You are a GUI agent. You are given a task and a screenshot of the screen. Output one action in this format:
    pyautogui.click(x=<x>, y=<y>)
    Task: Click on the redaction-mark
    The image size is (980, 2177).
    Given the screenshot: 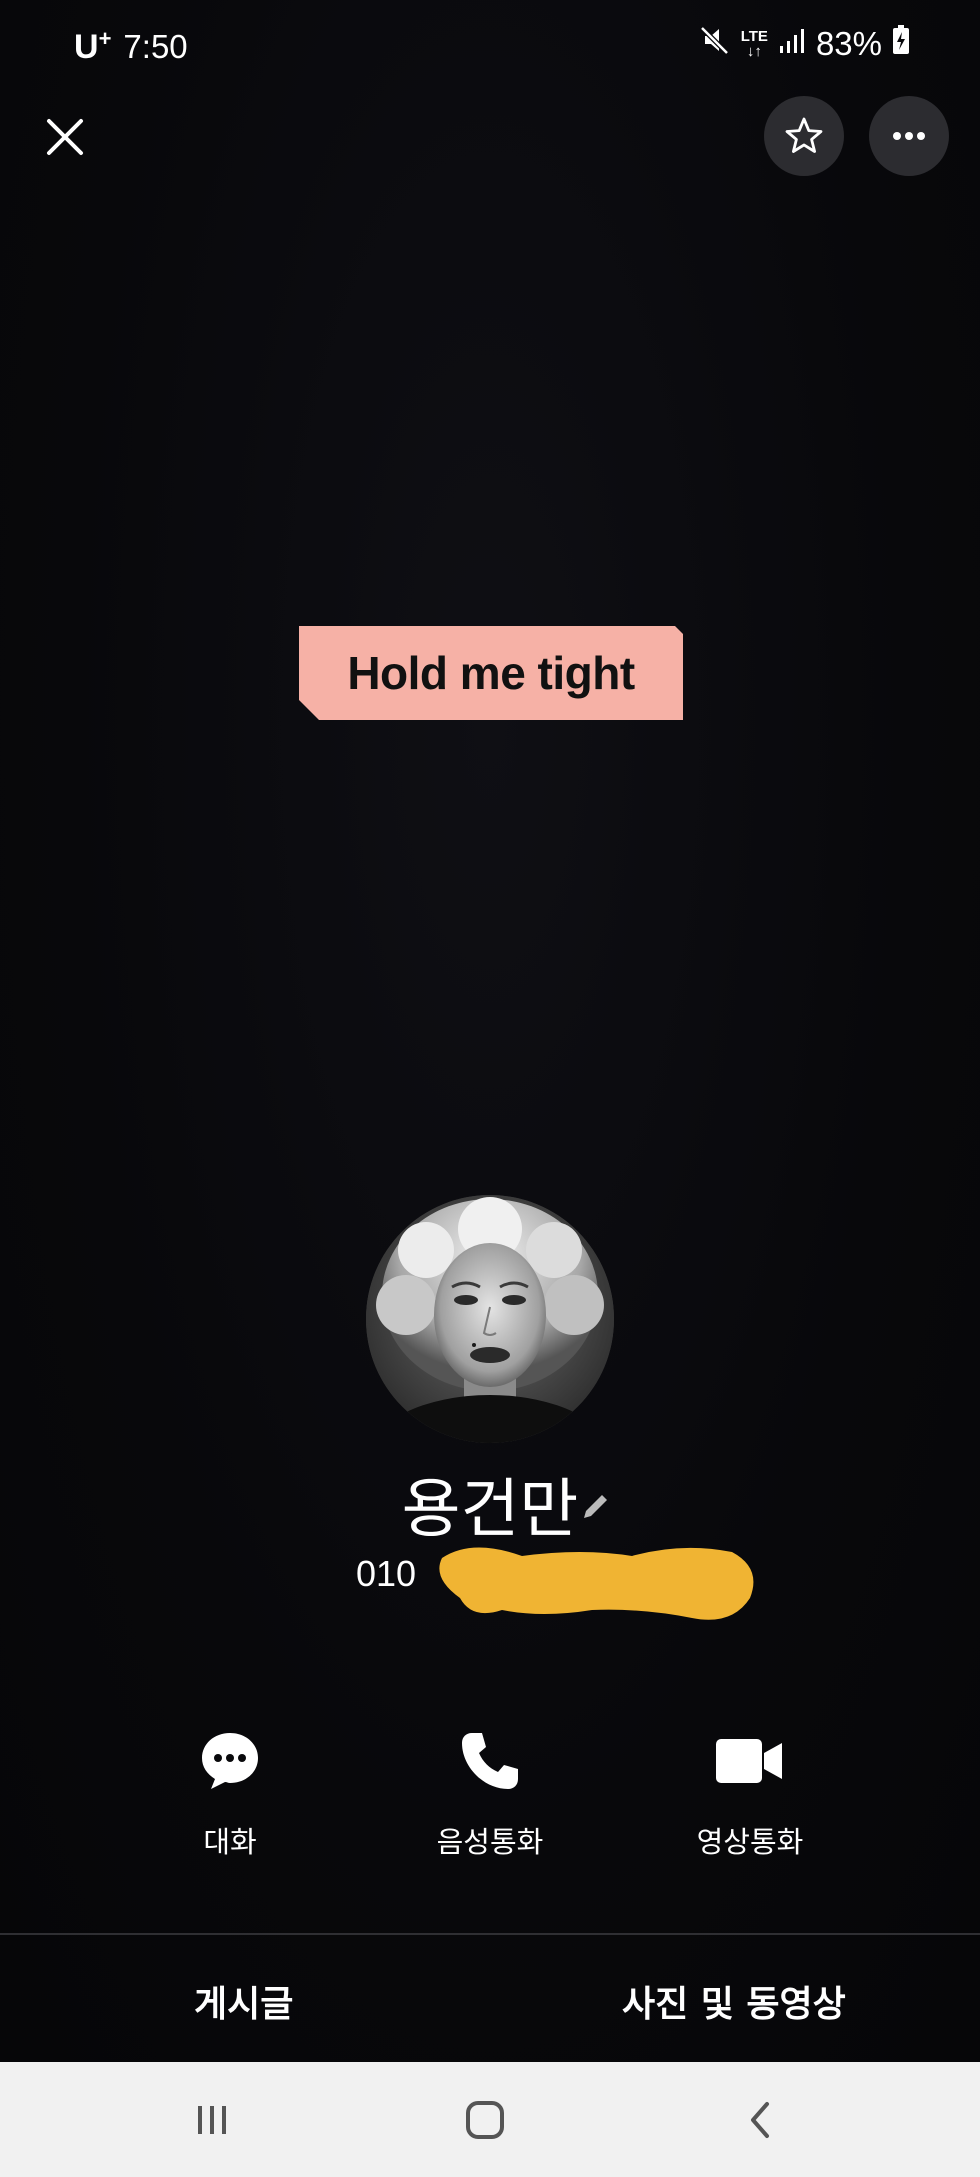 What is the action you would take?
    pyautogui.click(x=595, y=1583)
    